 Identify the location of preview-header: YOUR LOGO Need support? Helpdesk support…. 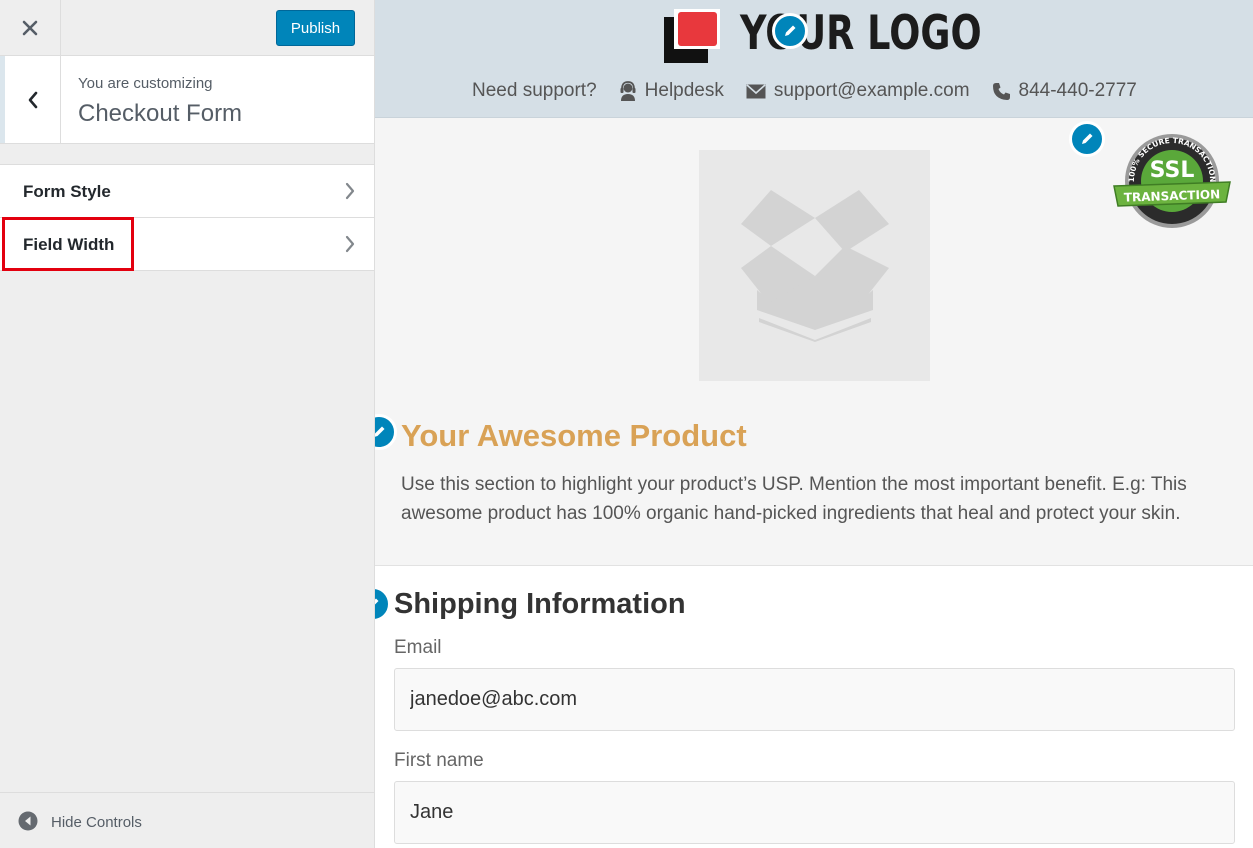
(814, 59).